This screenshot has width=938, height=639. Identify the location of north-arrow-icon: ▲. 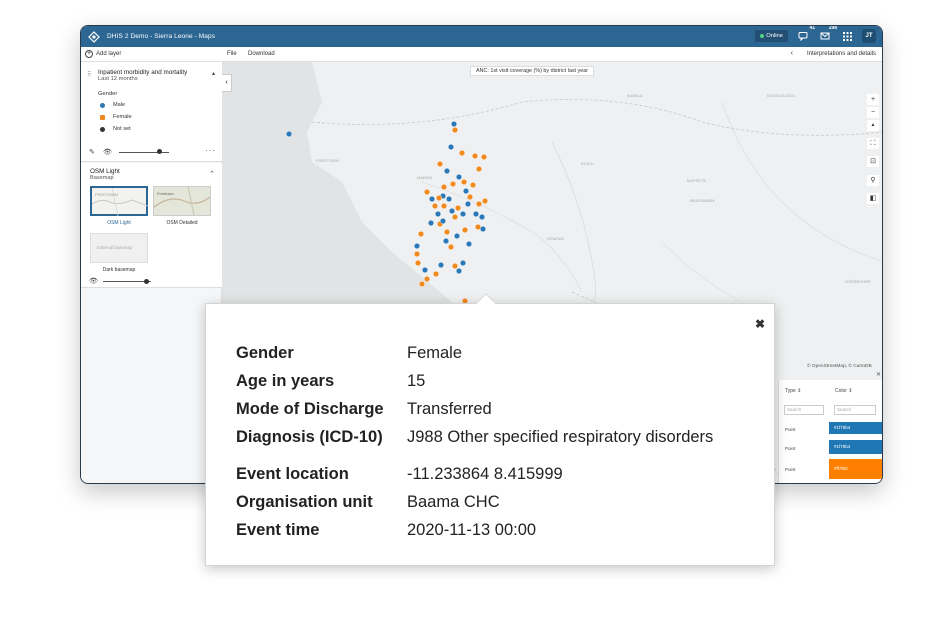
(873, 125).